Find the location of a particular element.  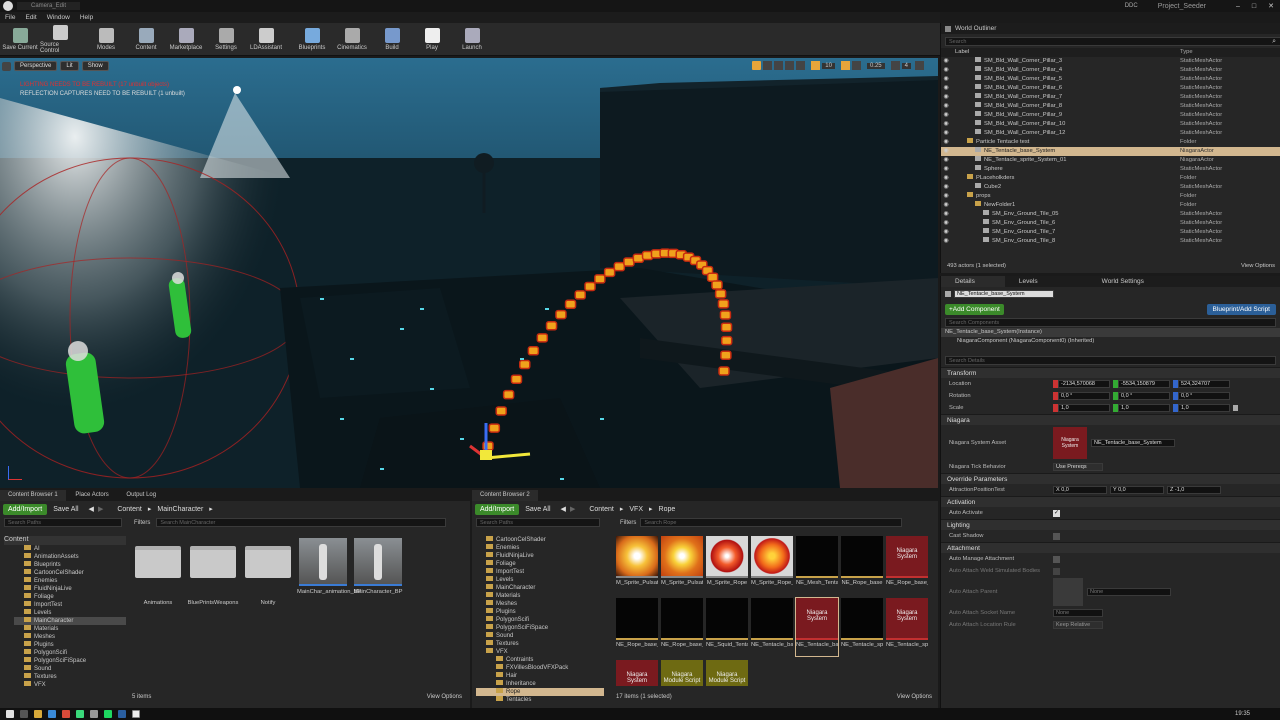

activation-section: Activation is located at coordinates (1110, 501).